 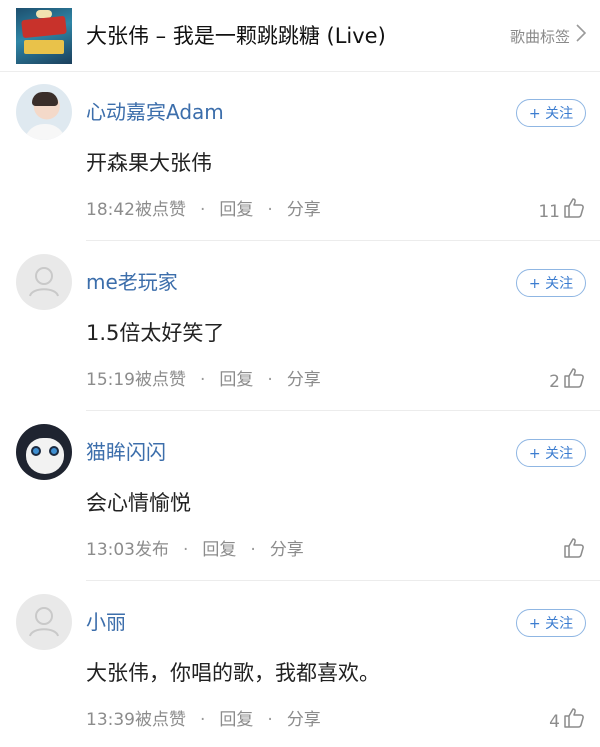 What do you see at coordinates (126, 452) in the screenshot?
I see `comment-username: 猫眸闪闪` at bounding box center [126, 452].